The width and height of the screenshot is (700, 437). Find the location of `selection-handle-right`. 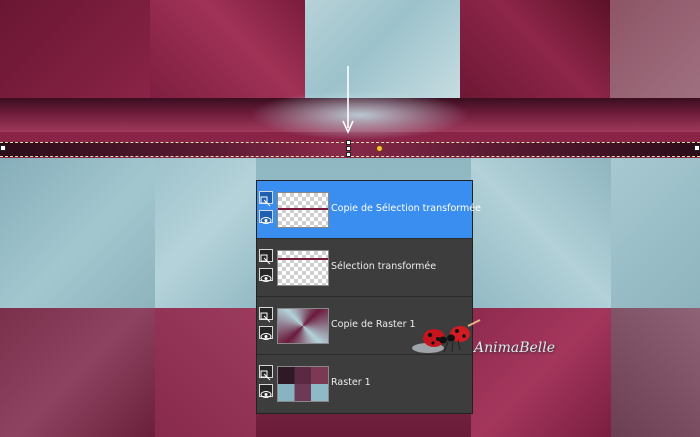

selection-handle-right is located at coordinates (697, 148).